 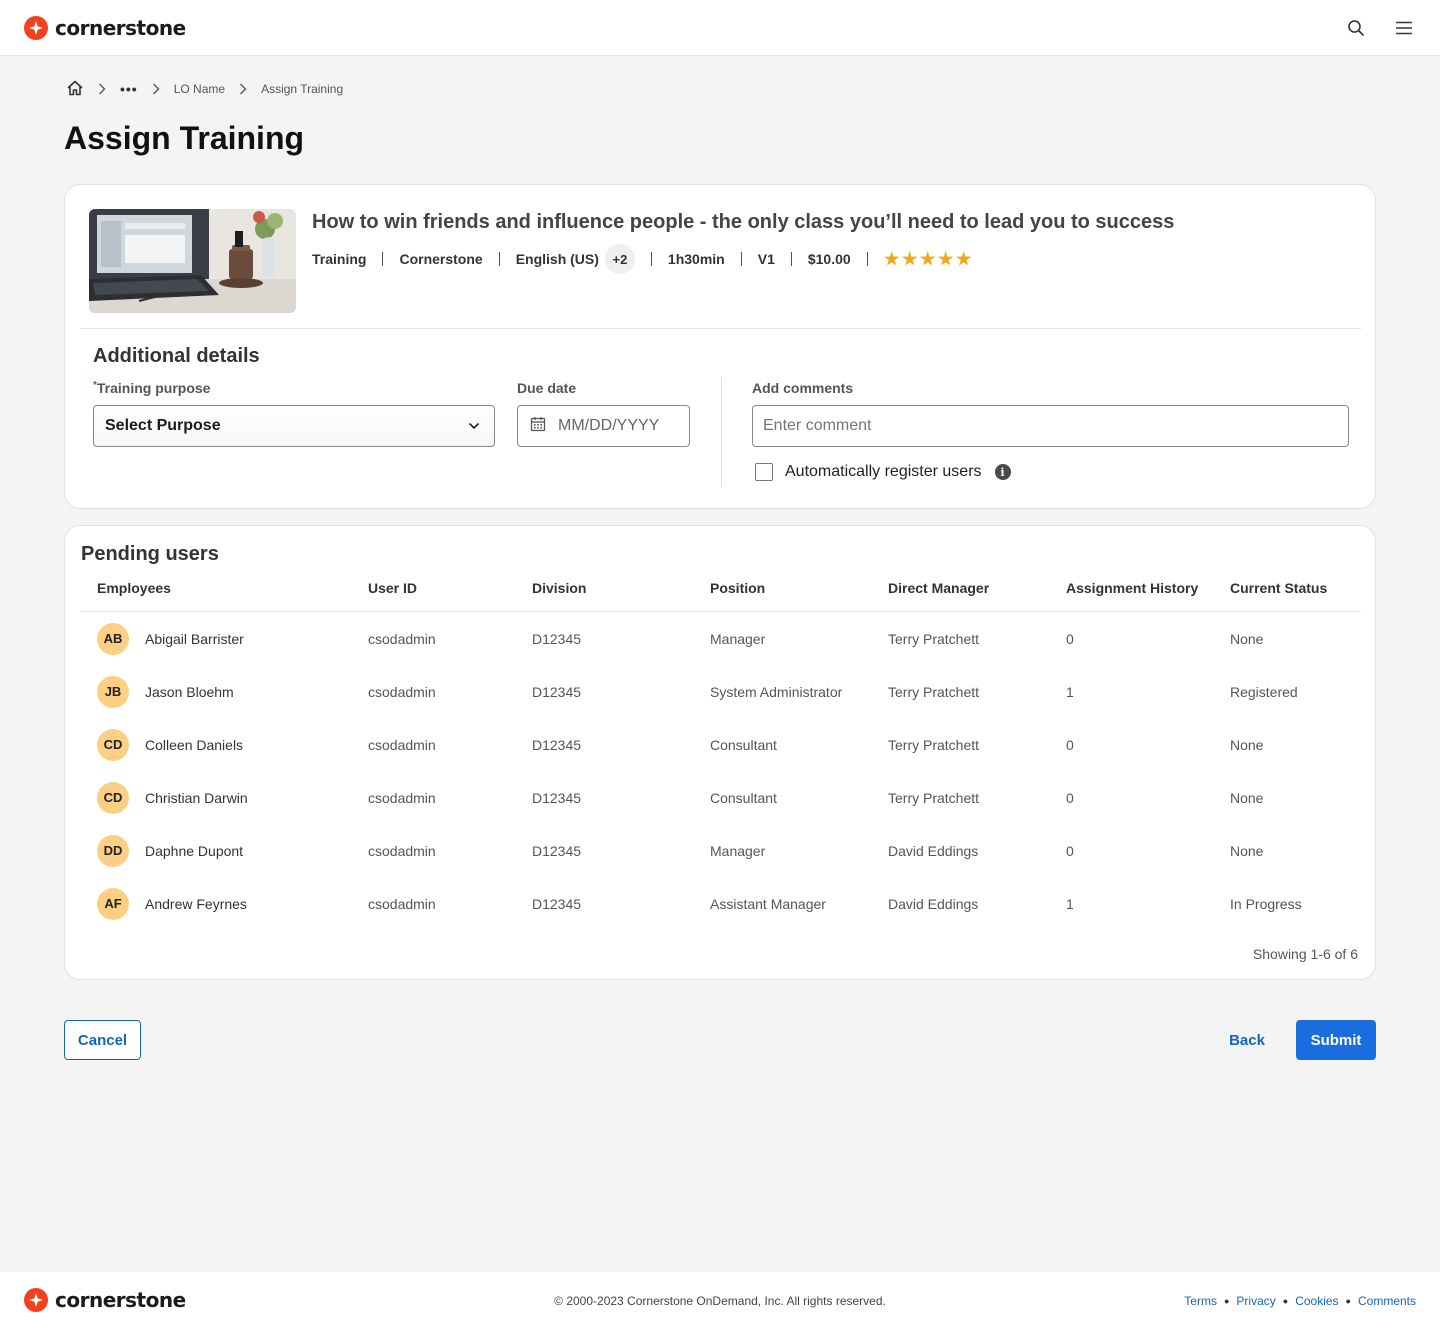 I want to click on chevron-down-icon, so click(x=474, y=426).